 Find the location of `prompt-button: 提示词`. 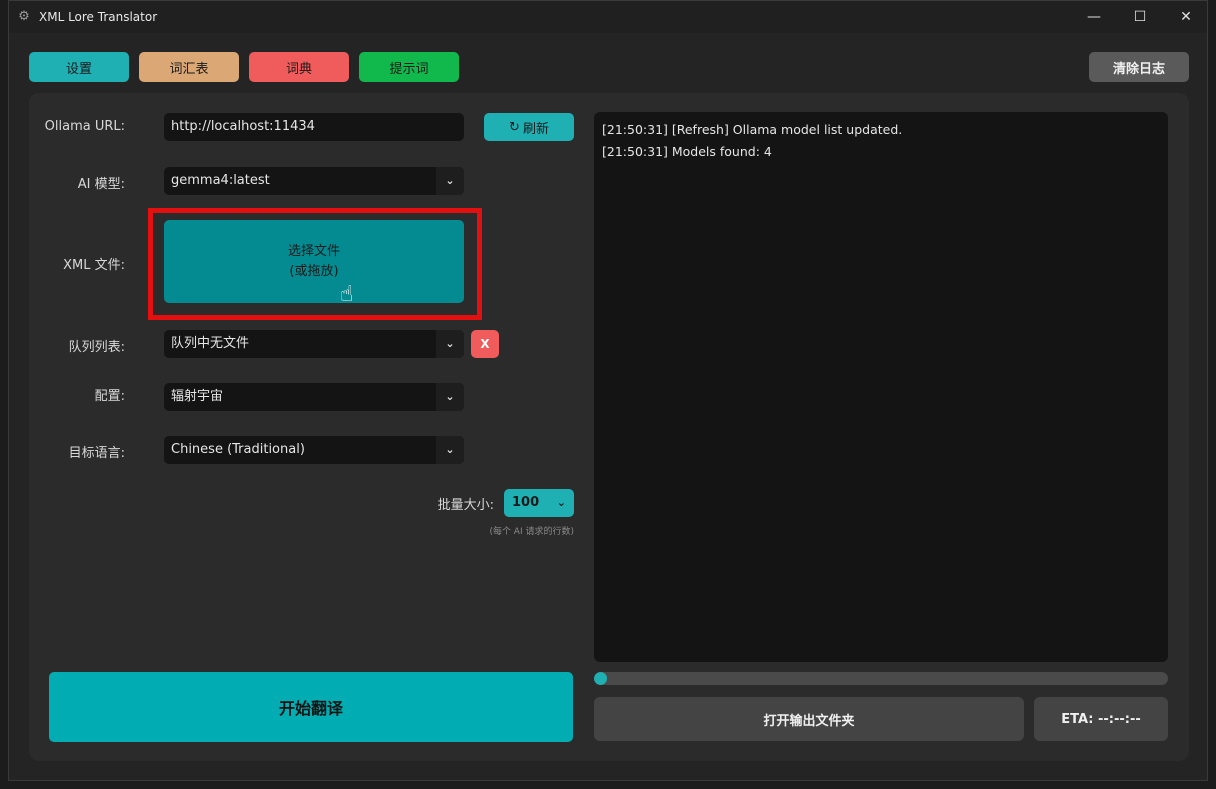

prompt-button: 提示词 is located at coordinates (409, 67).